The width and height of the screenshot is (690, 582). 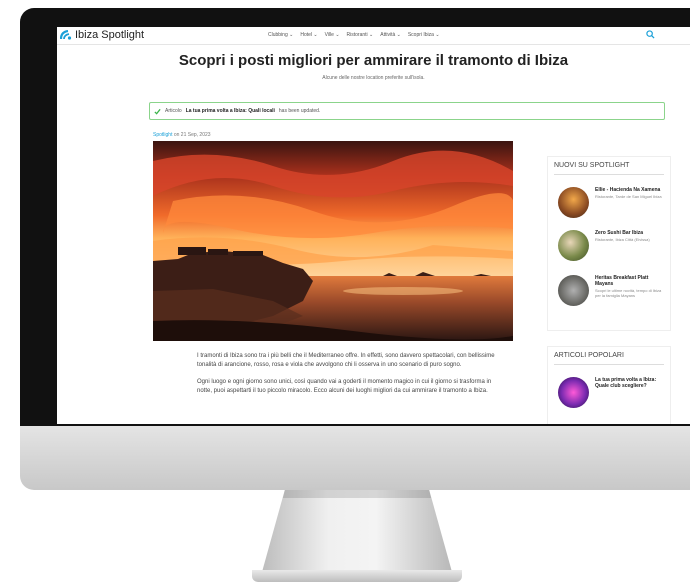 What do you see at coordinates (162, 135) in the screenshot?
I see `author-link: Spotlight` at bounding box center [162, 135].